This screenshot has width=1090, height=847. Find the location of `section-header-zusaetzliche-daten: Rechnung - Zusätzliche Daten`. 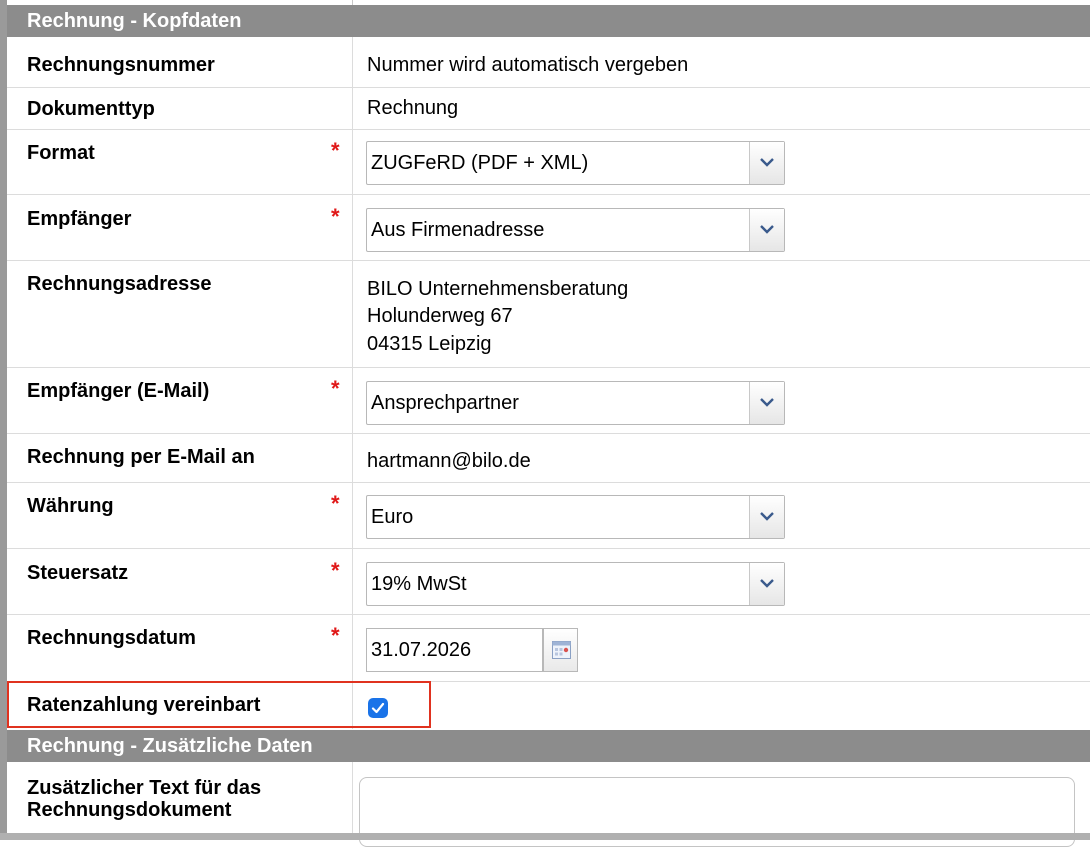

section-header-zusaetzliche-daten: Rechnung - Zusätzliche Daten is located at coordinates (548, 746).